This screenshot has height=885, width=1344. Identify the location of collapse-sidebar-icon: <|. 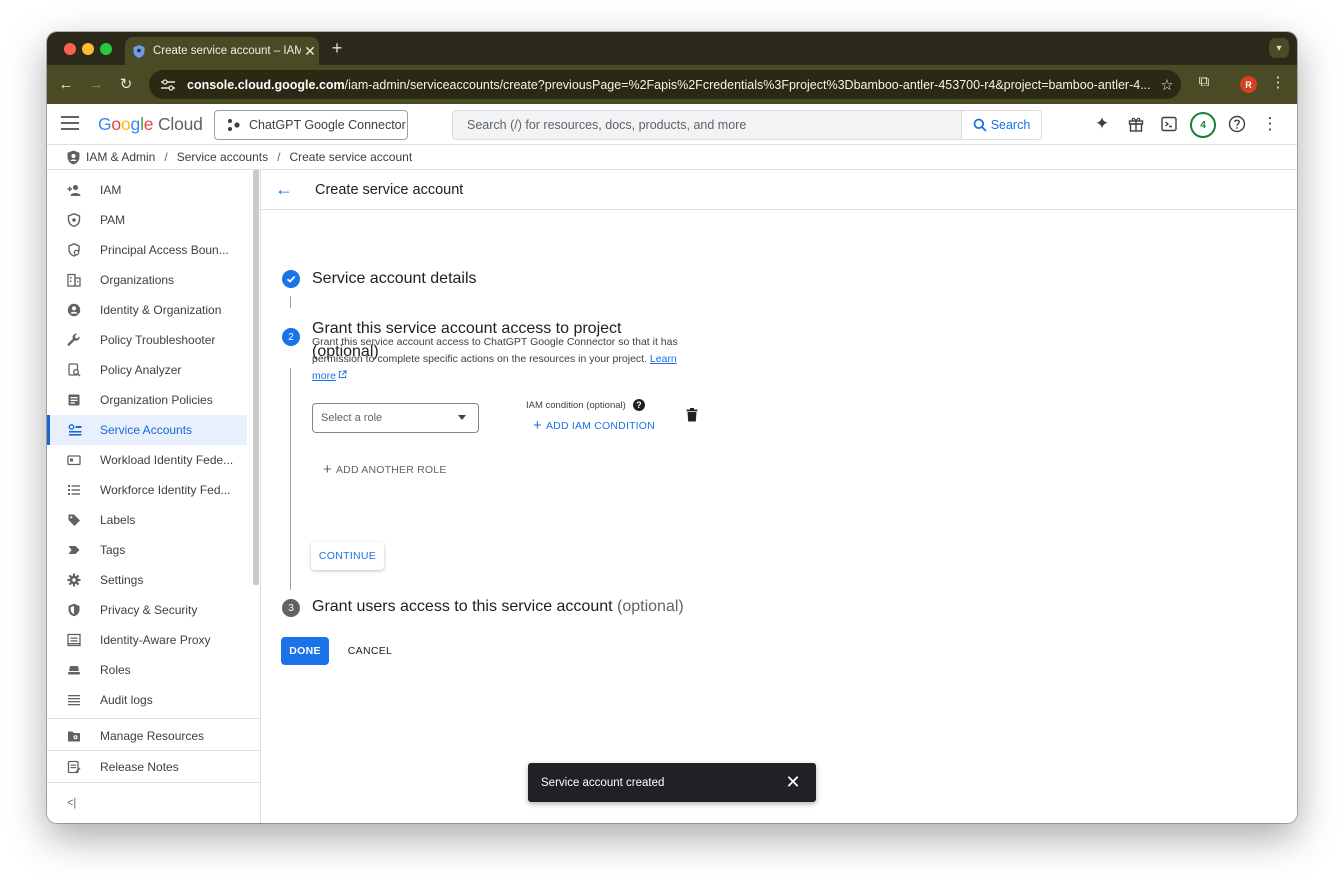
(71, 803).